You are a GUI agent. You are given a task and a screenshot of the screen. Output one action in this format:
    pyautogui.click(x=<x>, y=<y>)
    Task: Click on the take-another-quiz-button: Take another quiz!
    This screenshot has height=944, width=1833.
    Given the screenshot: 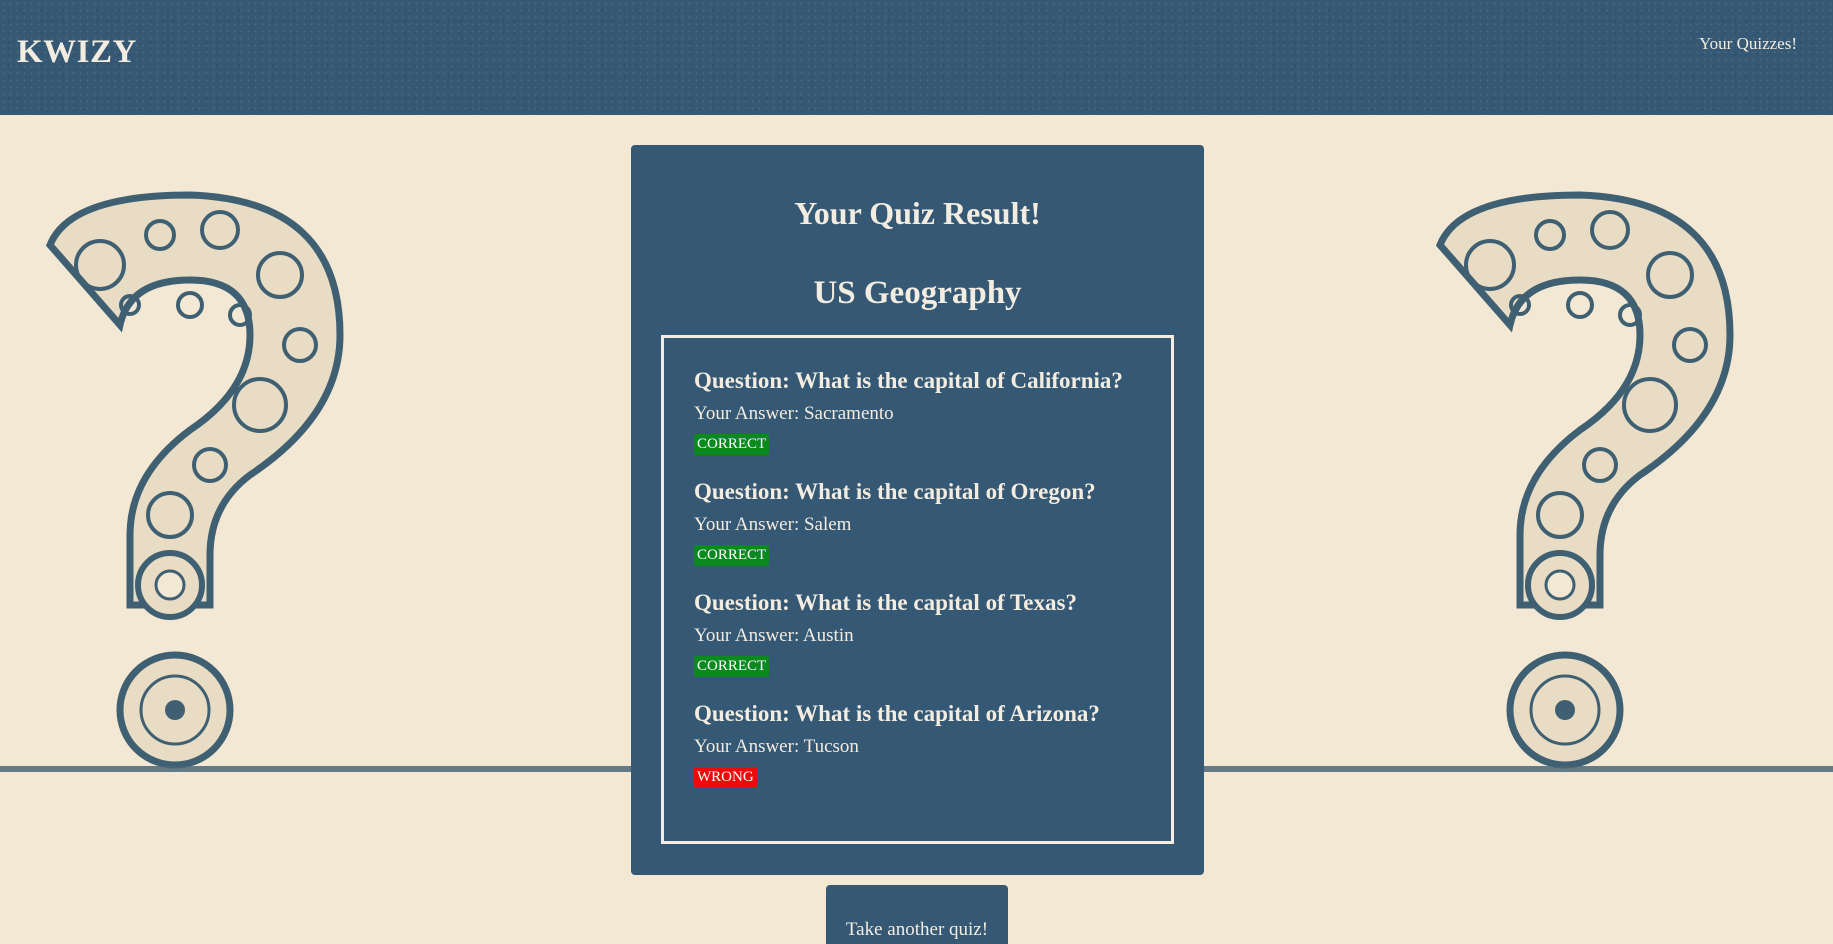 What is the action you would take?
    pyautogui.click(x=917, y=914)
    